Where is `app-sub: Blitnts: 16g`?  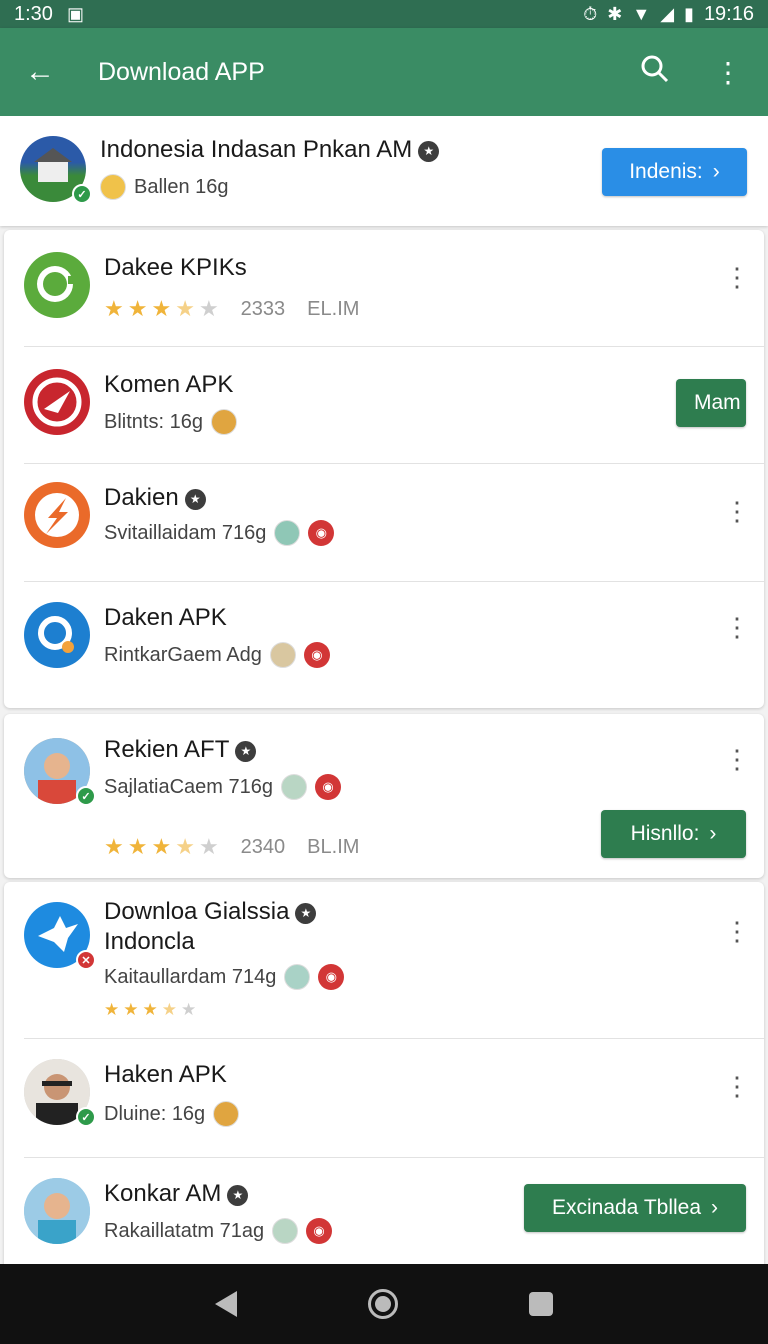
app-sub: Blitnts: 16g is located at coordinates (153, 421).